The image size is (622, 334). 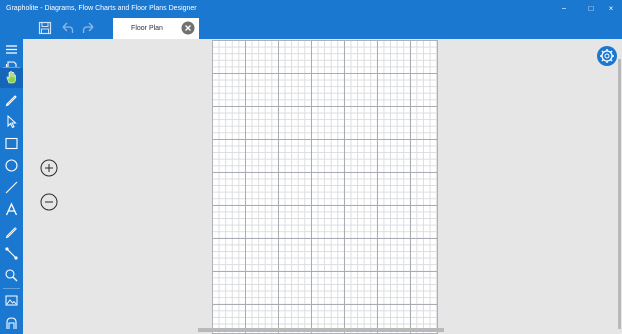 I want to click on image-icon, so click(x=11, y=300).